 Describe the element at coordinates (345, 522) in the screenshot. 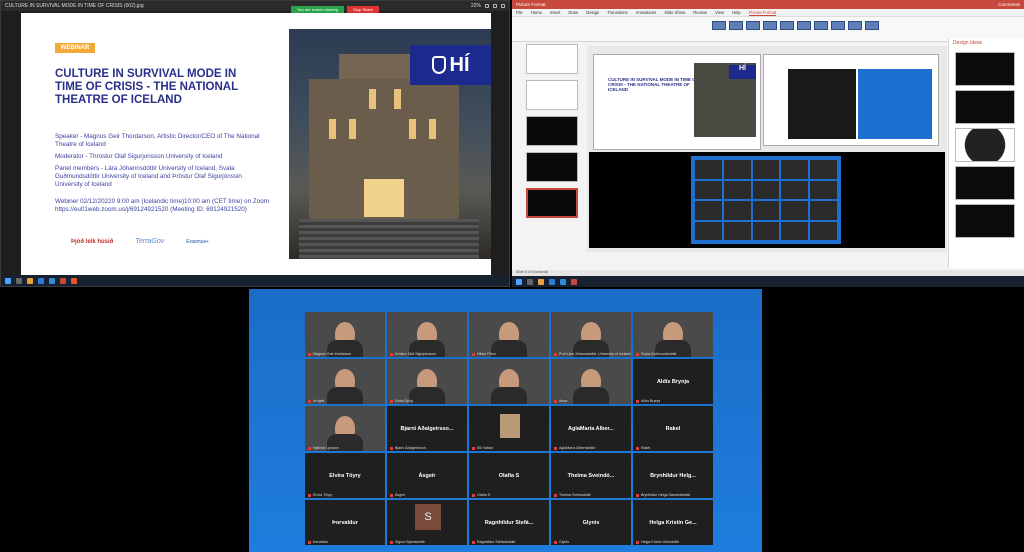

I see `participant-tile: Þorvaldur Þorvaldur` at that location.